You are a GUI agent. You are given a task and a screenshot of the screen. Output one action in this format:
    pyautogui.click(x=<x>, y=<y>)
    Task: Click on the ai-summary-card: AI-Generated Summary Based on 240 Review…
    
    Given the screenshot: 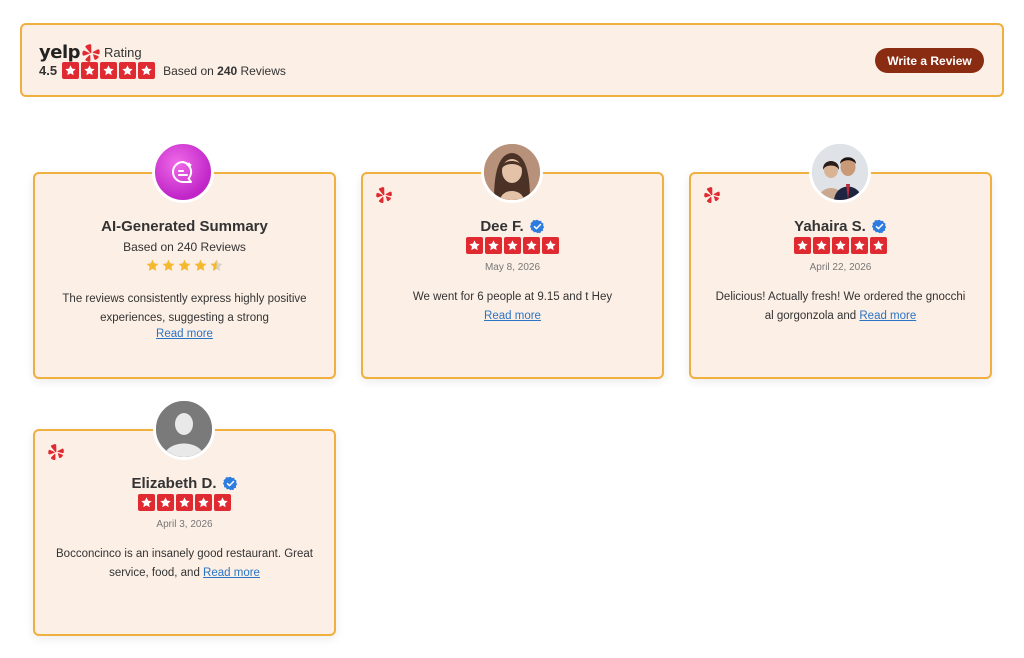 What is the action you would take?
    pyautogui.click(x=184, y=275)
    